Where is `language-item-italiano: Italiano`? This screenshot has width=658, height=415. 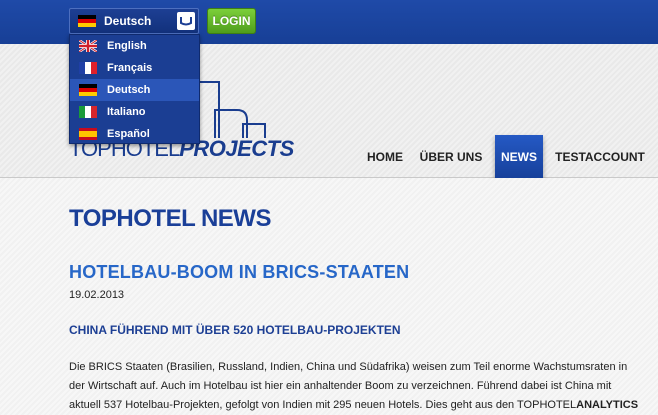
language-item-italiano: Italiano is located at coordinates (134, 112).